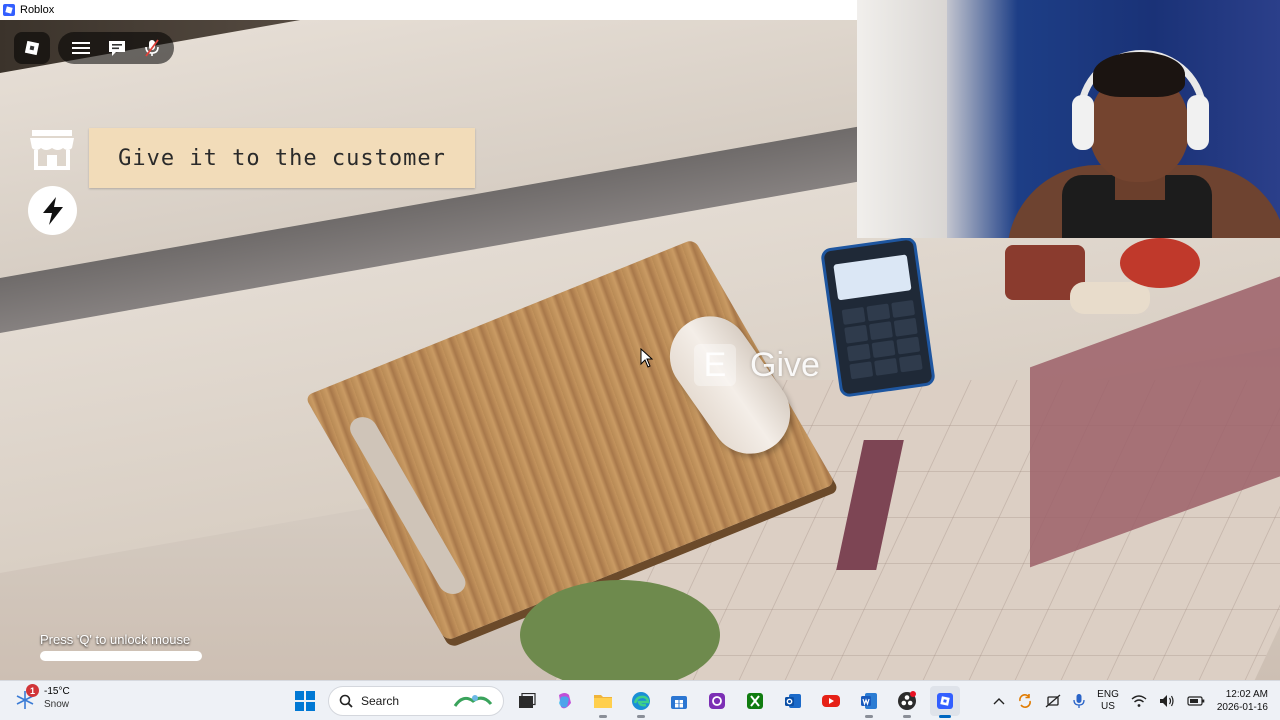 The height and width of the screenshot is (720, 1280). What do you see at coordinates (1110, 298) in the screenshot?
I see `sauce-bottle` at bounding box center [1110, 298].